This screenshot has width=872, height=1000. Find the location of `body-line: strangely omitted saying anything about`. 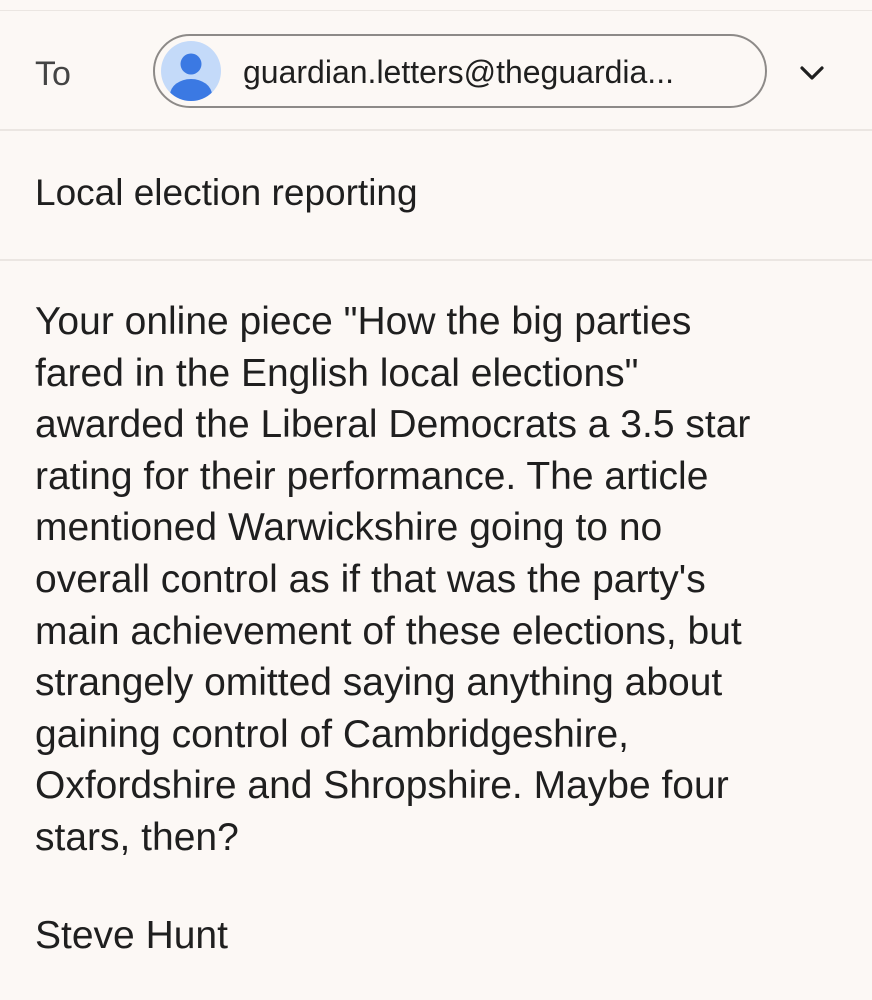

body-line: strangely omitted saying anything about is located at coordinates (379, 683).